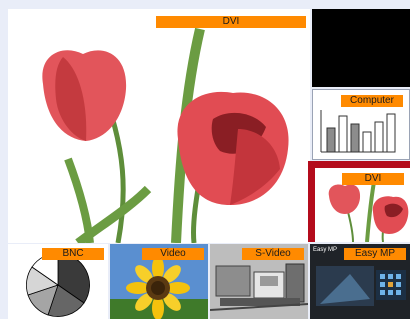 Image resolution: width=410 pixels, height=319 pixels. What do you see at coordinates (375, 254) in the screenshot?
I see `source-label-easymp: Easy MP` at bounding box center [375, 254].